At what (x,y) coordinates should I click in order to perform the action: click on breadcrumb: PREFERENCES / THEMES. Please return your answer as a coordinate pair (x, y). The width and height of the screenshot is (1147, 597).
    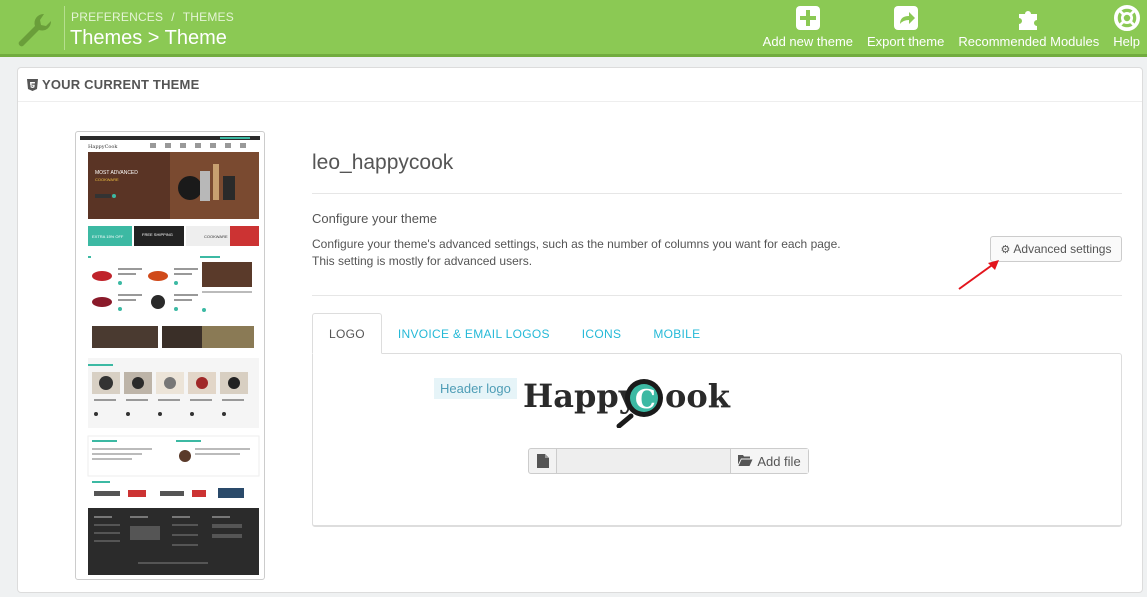
    Looking at the image, I should click on (152, 17).